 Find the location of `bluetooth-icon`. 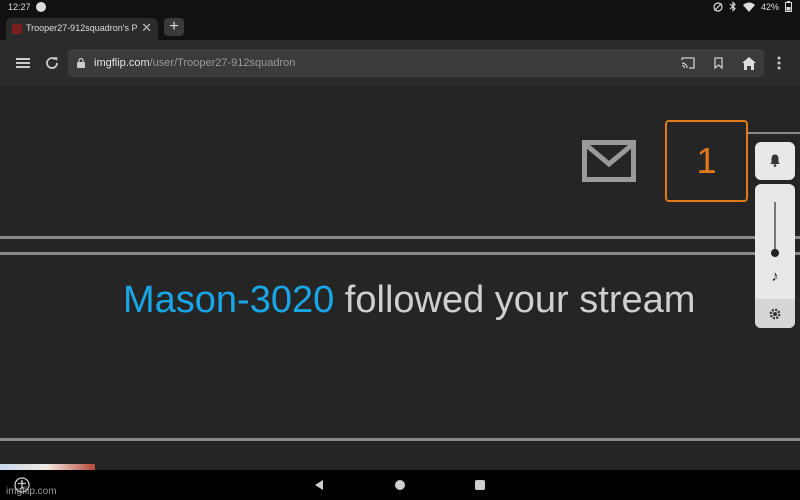

bluetooth-icon is located at coordinates (732, 6).